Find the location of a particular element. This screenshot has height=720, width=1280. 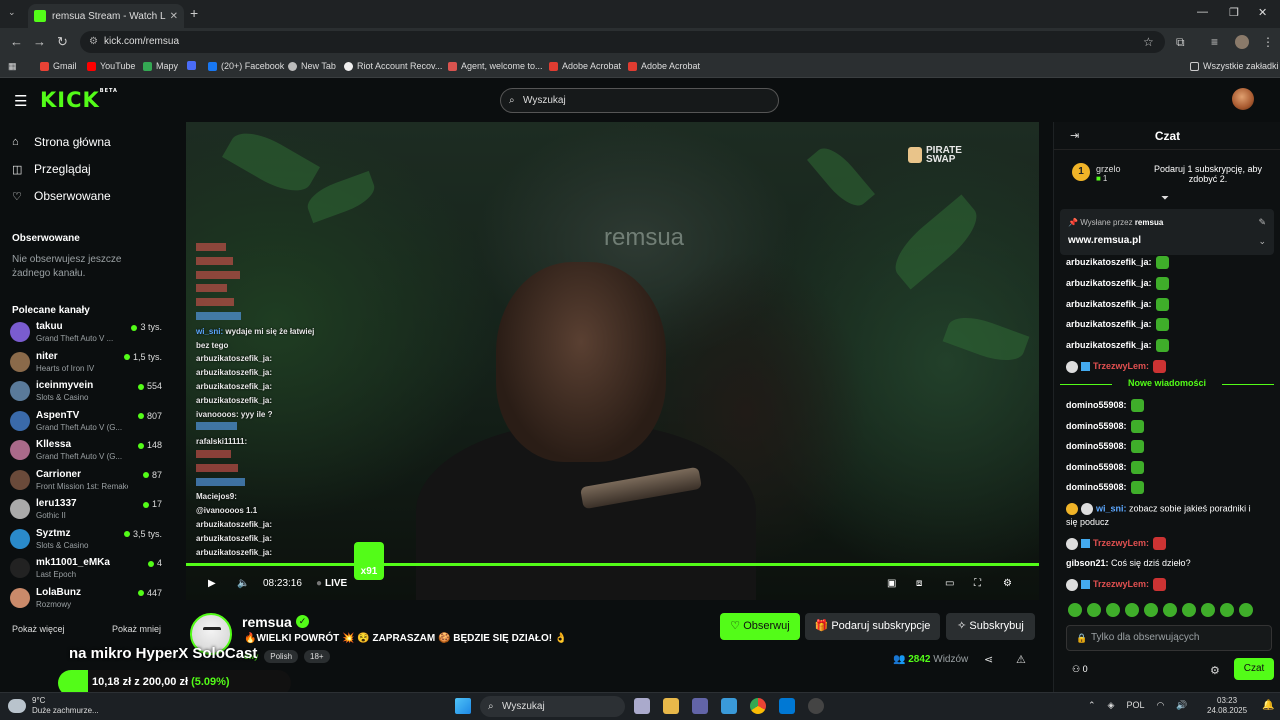

report-warning-icon: ⚠ is located at coordinates (1021, 659).